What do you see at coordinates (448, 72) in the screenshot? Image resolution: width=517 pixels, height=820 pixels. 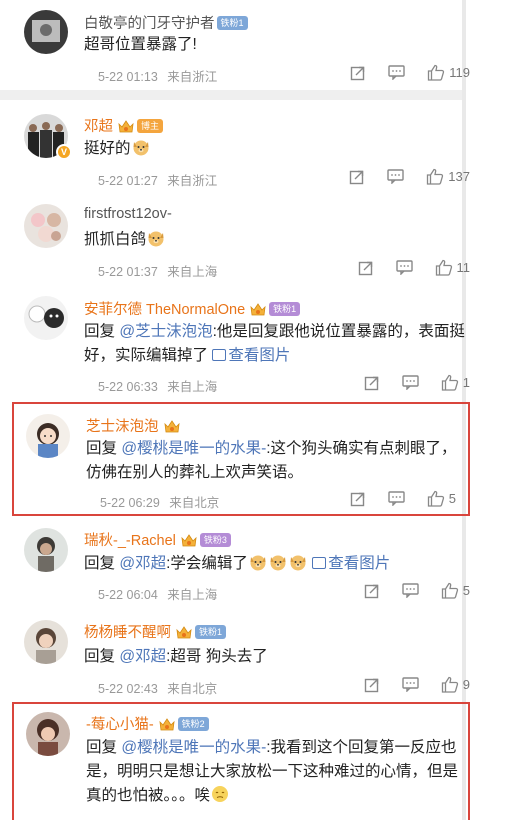 I see `like-button: 119` at bounding box center [448, 72].